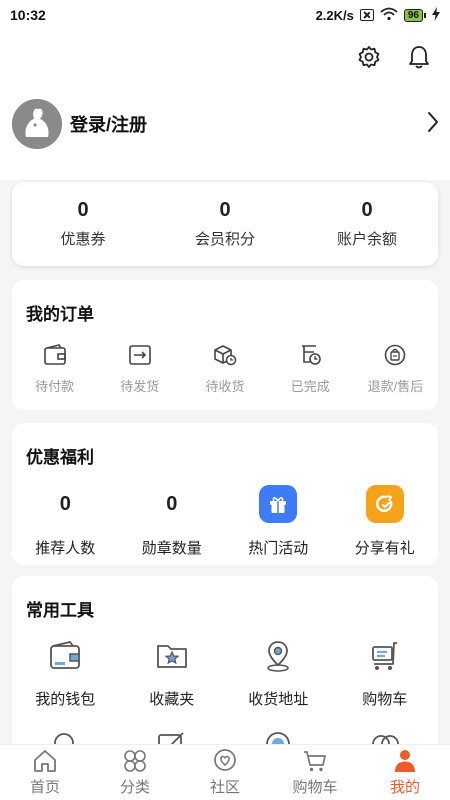 This screenshot has width=450, height=800. What do you see at coordinates (394, 57) in the screenshot?
I see `header-actions` at bounding box center [394, 57].